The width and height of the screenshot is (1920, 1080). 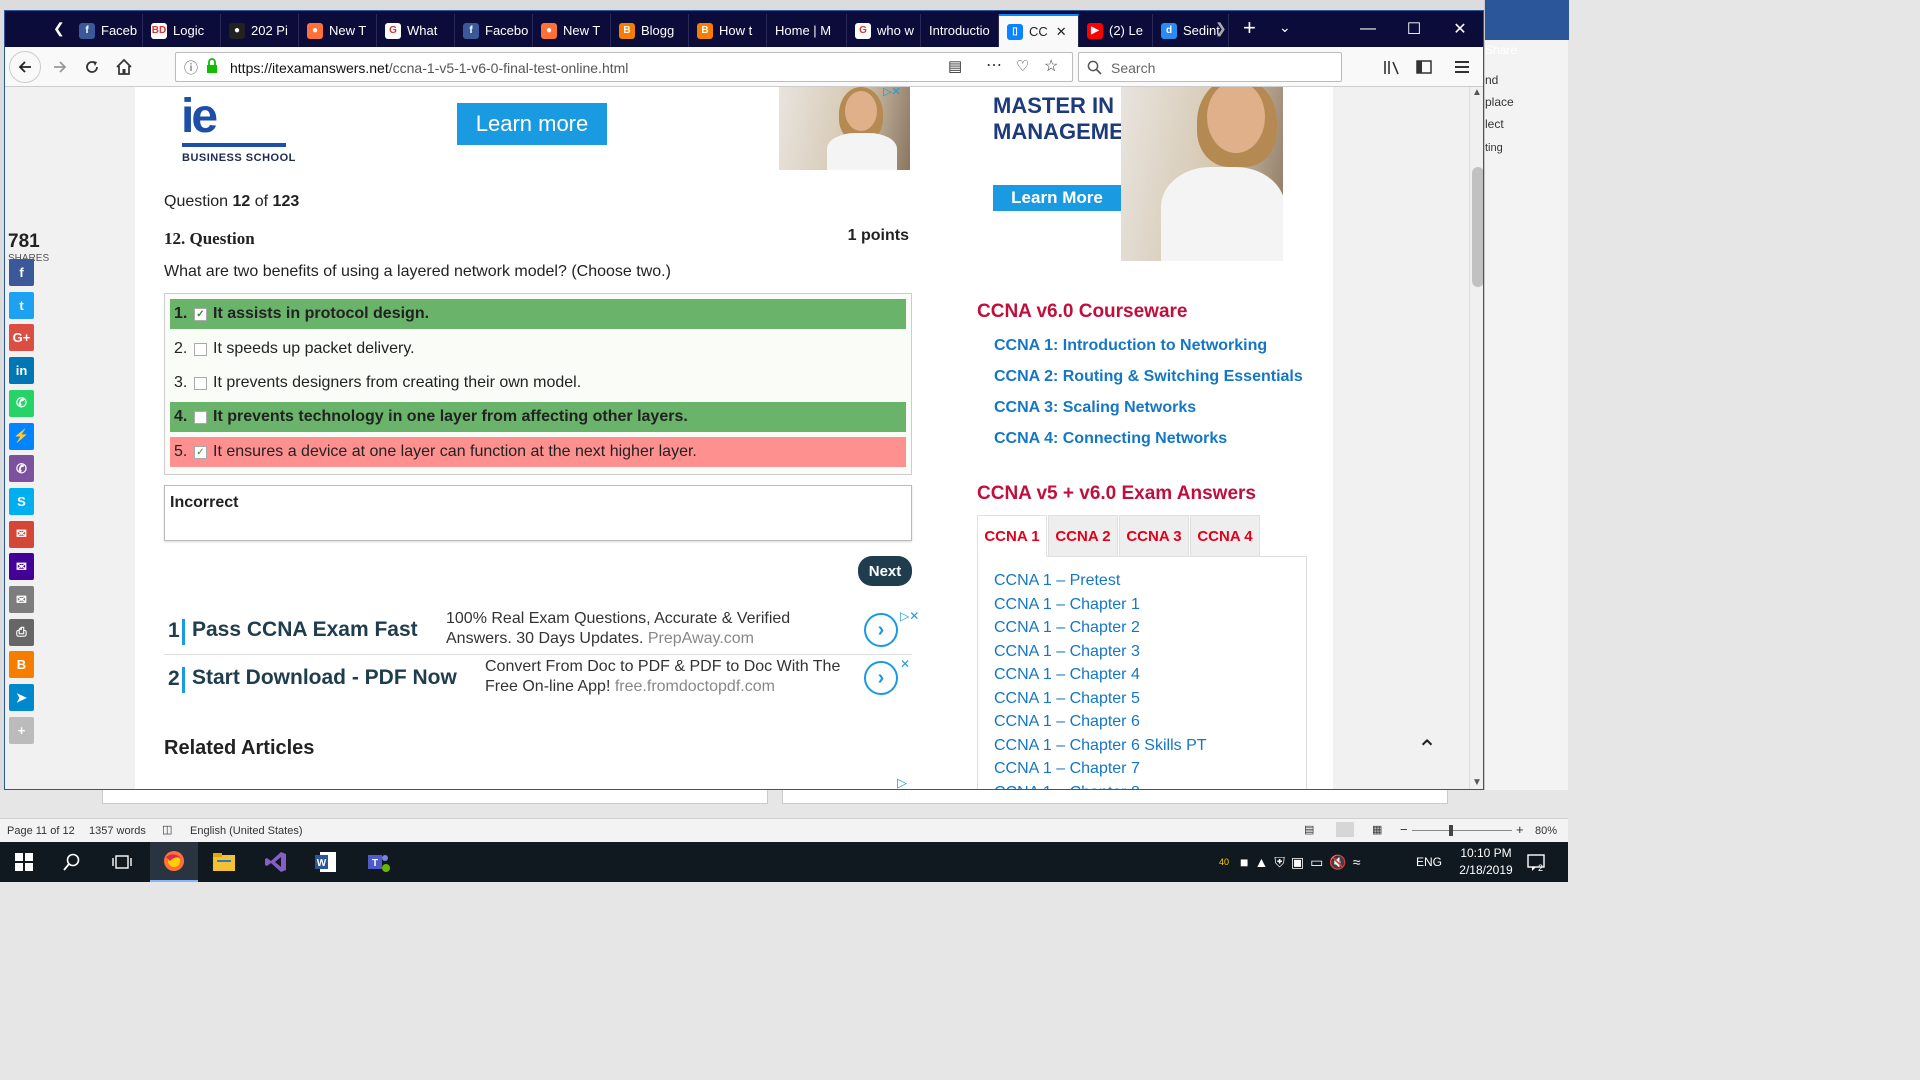 I want to click on chapter-link: CCNA 1 – Chapter 6, so click(x=1067, y=722).